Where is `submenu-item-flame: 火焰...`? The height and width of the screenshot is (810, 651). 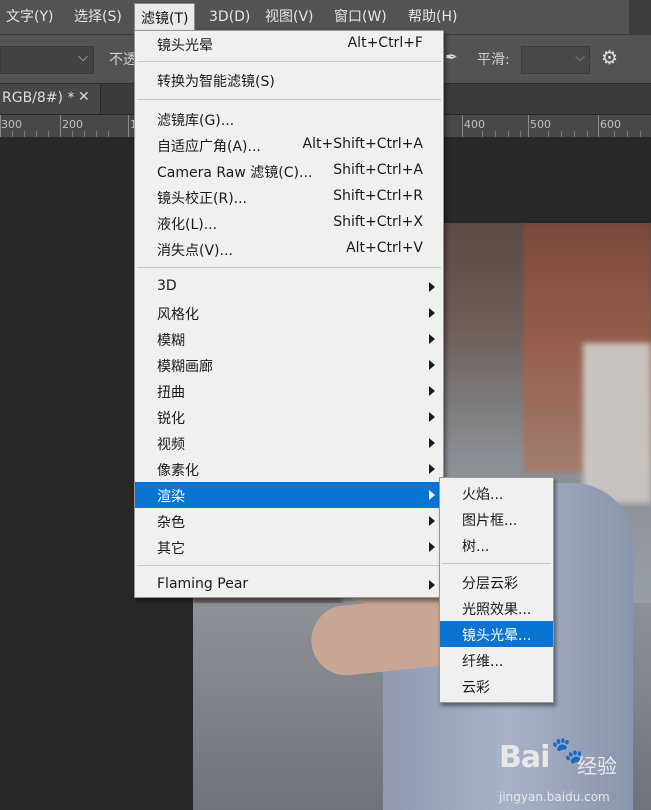 submenu-item-flame: 火焰... is located at coordinates (496, 493).